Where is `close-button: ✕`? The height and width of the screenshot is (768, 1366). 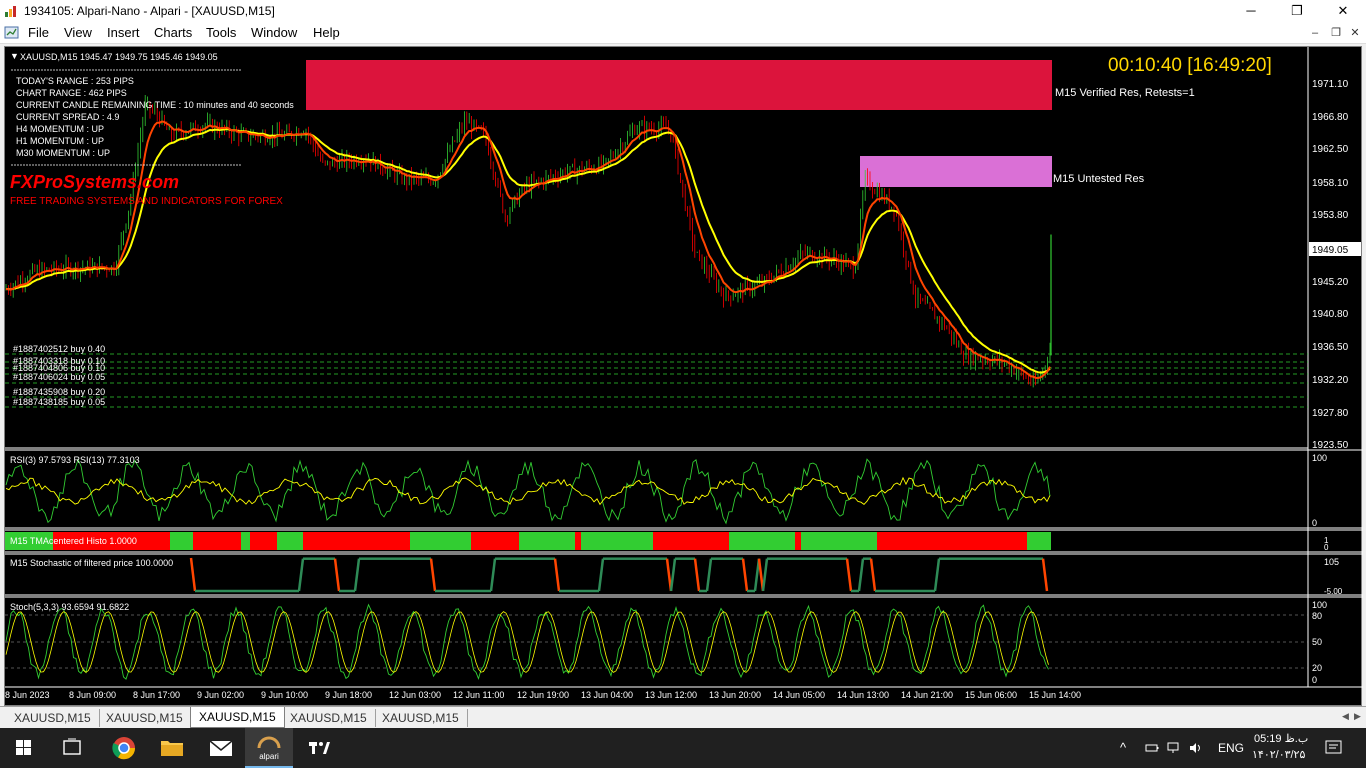 close-button: ✕ is located at coordinates (1343, 11).